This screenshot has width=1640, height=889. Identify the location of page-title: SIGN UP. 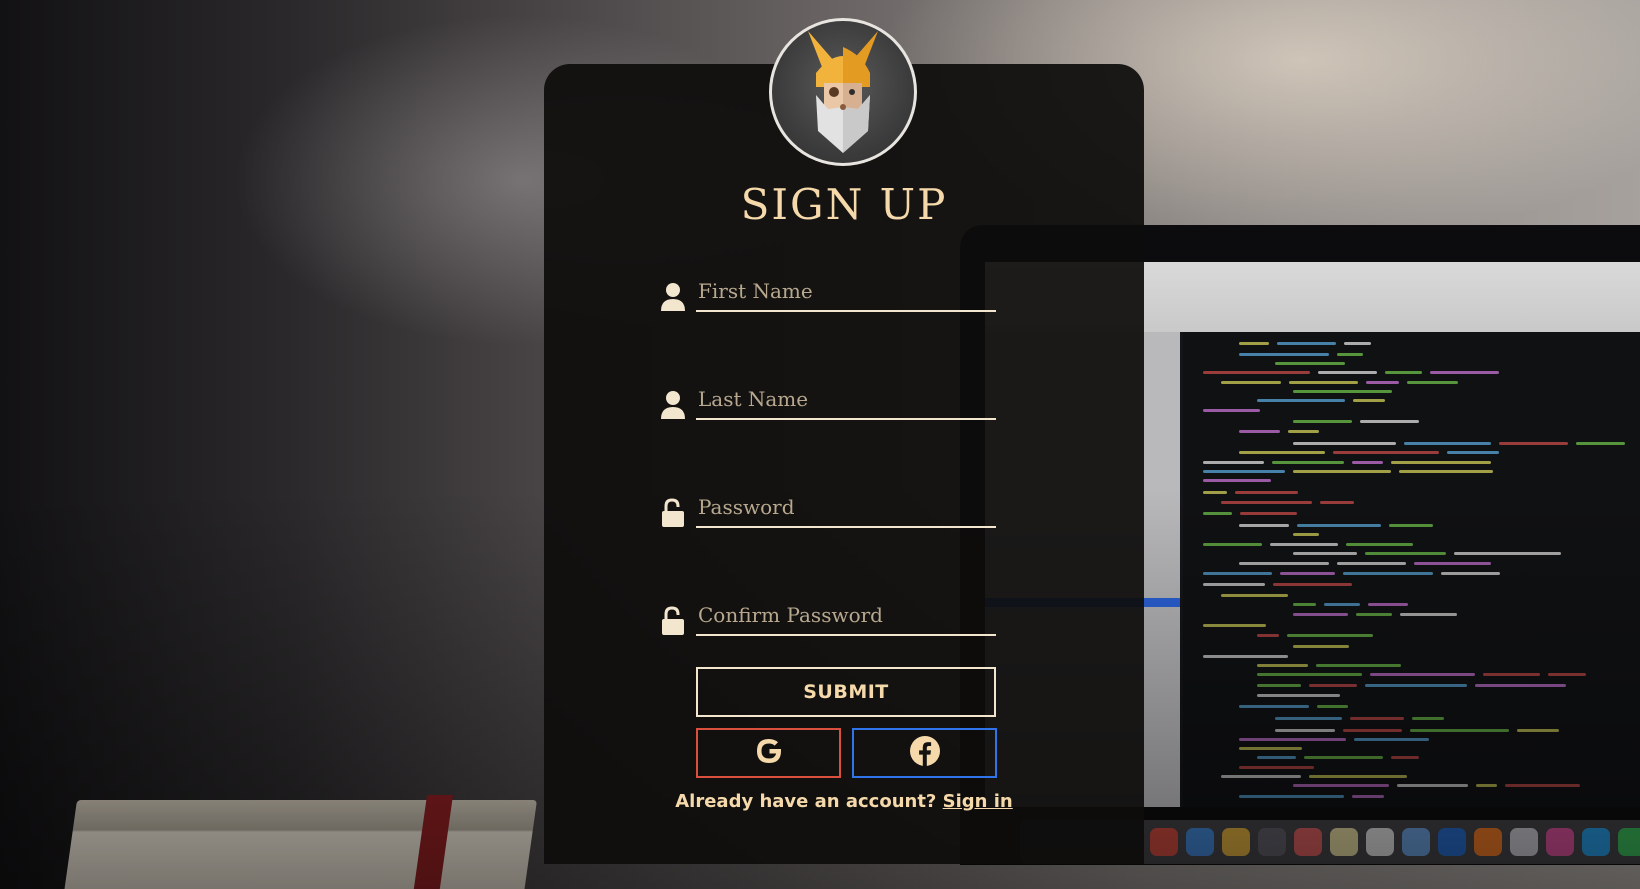
(844, 204).